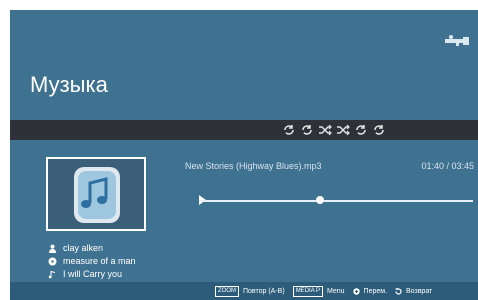  I want to click on album-row: measure of a man, so click(92, 261).